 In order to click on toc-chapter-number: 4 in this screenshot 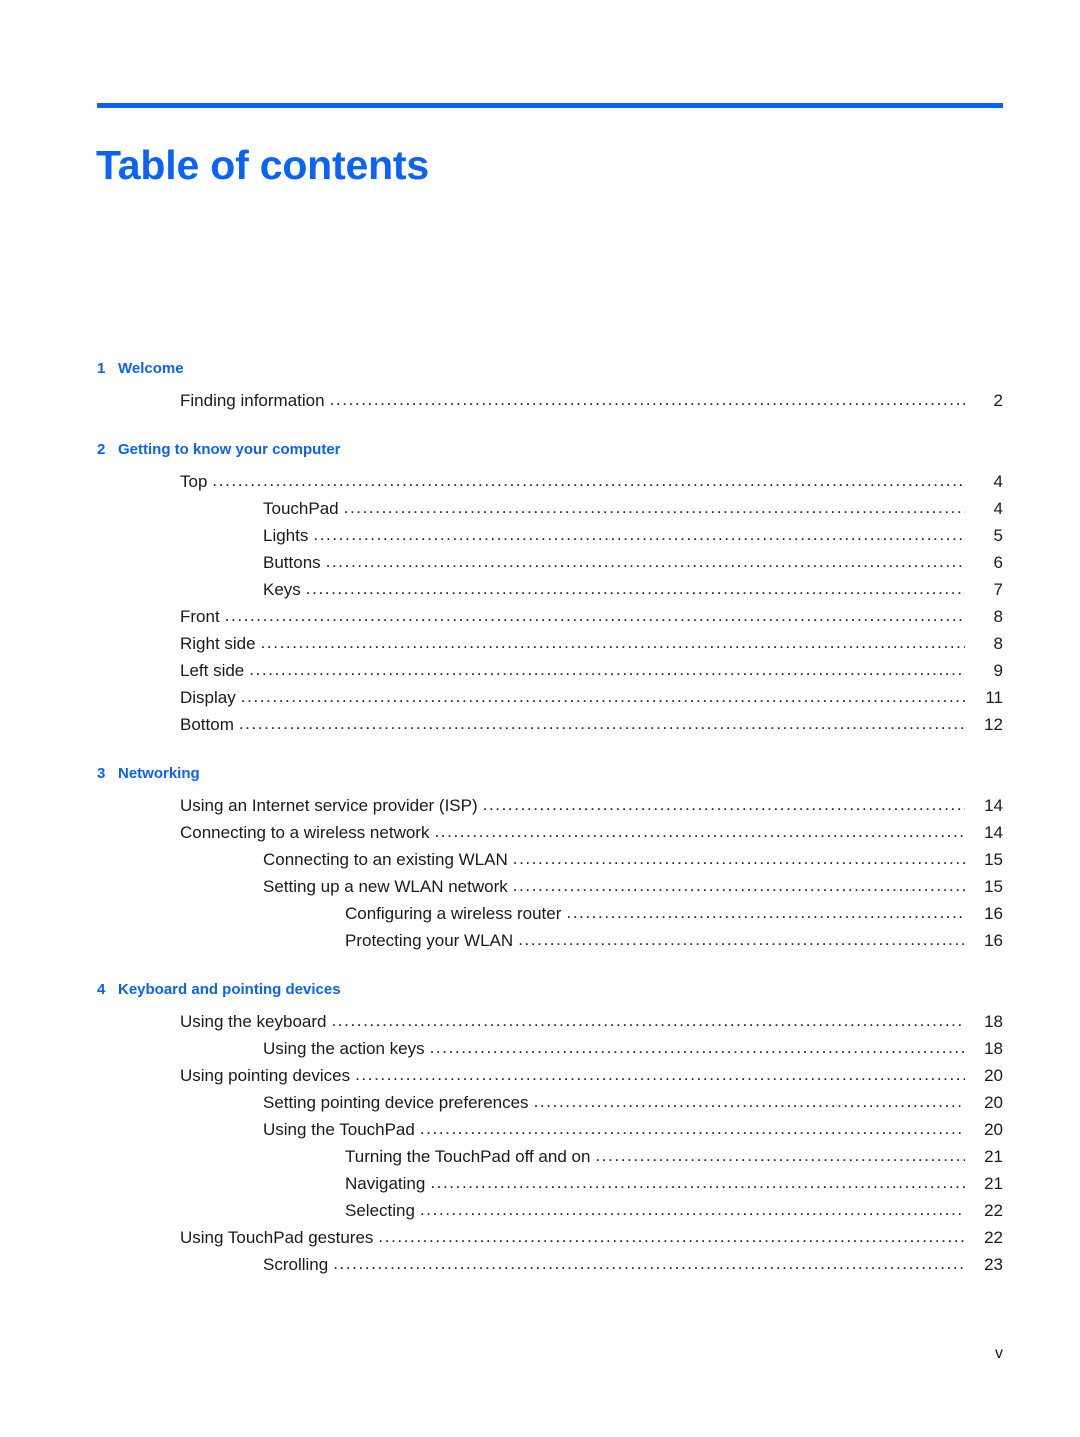, I will do `click(101, 989)`.